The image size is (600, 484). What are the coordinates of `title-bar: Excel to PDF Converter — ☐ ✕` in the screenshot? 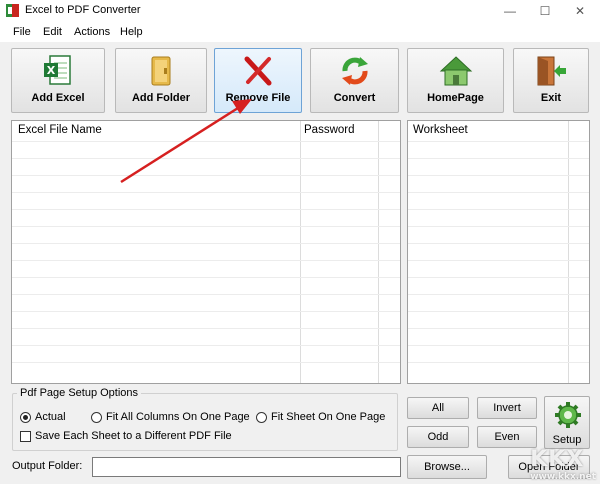 It's located at (300, 11).